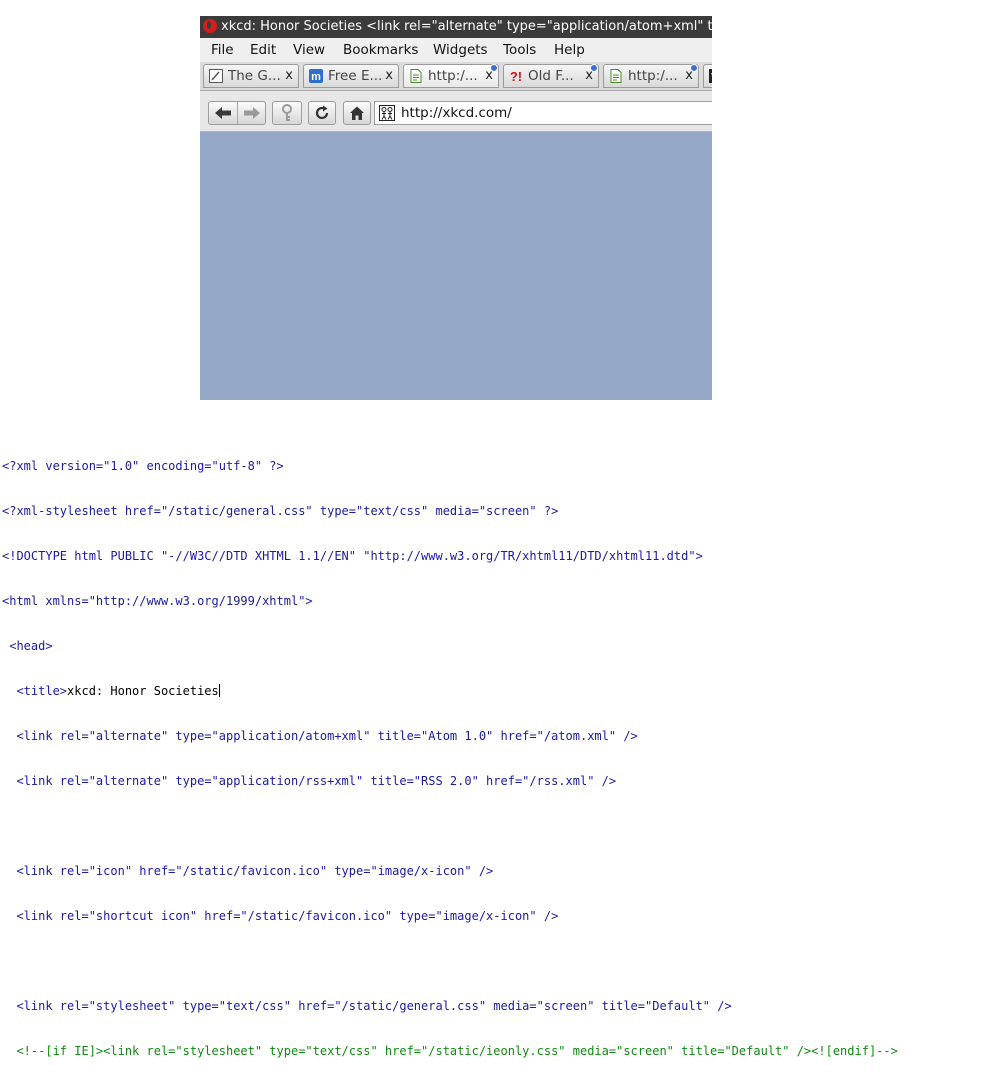  Describe the element at coordinates (223, 113) in the screenshot. I see `back-arrow-icon` at that location.